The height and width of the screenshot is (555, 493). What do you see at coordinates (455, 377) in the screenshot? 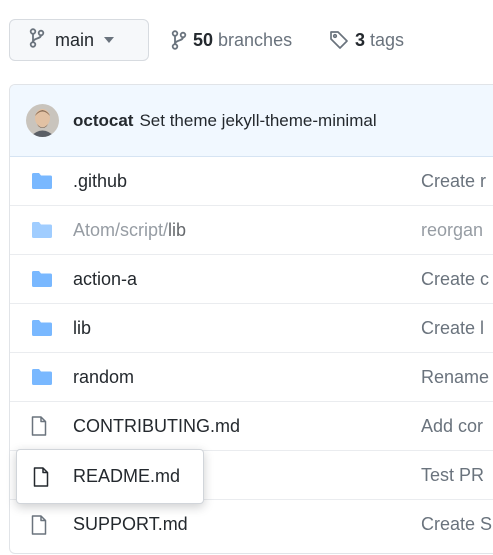
I see `file-commit-message: Rename` at bounding box center [455, 377].